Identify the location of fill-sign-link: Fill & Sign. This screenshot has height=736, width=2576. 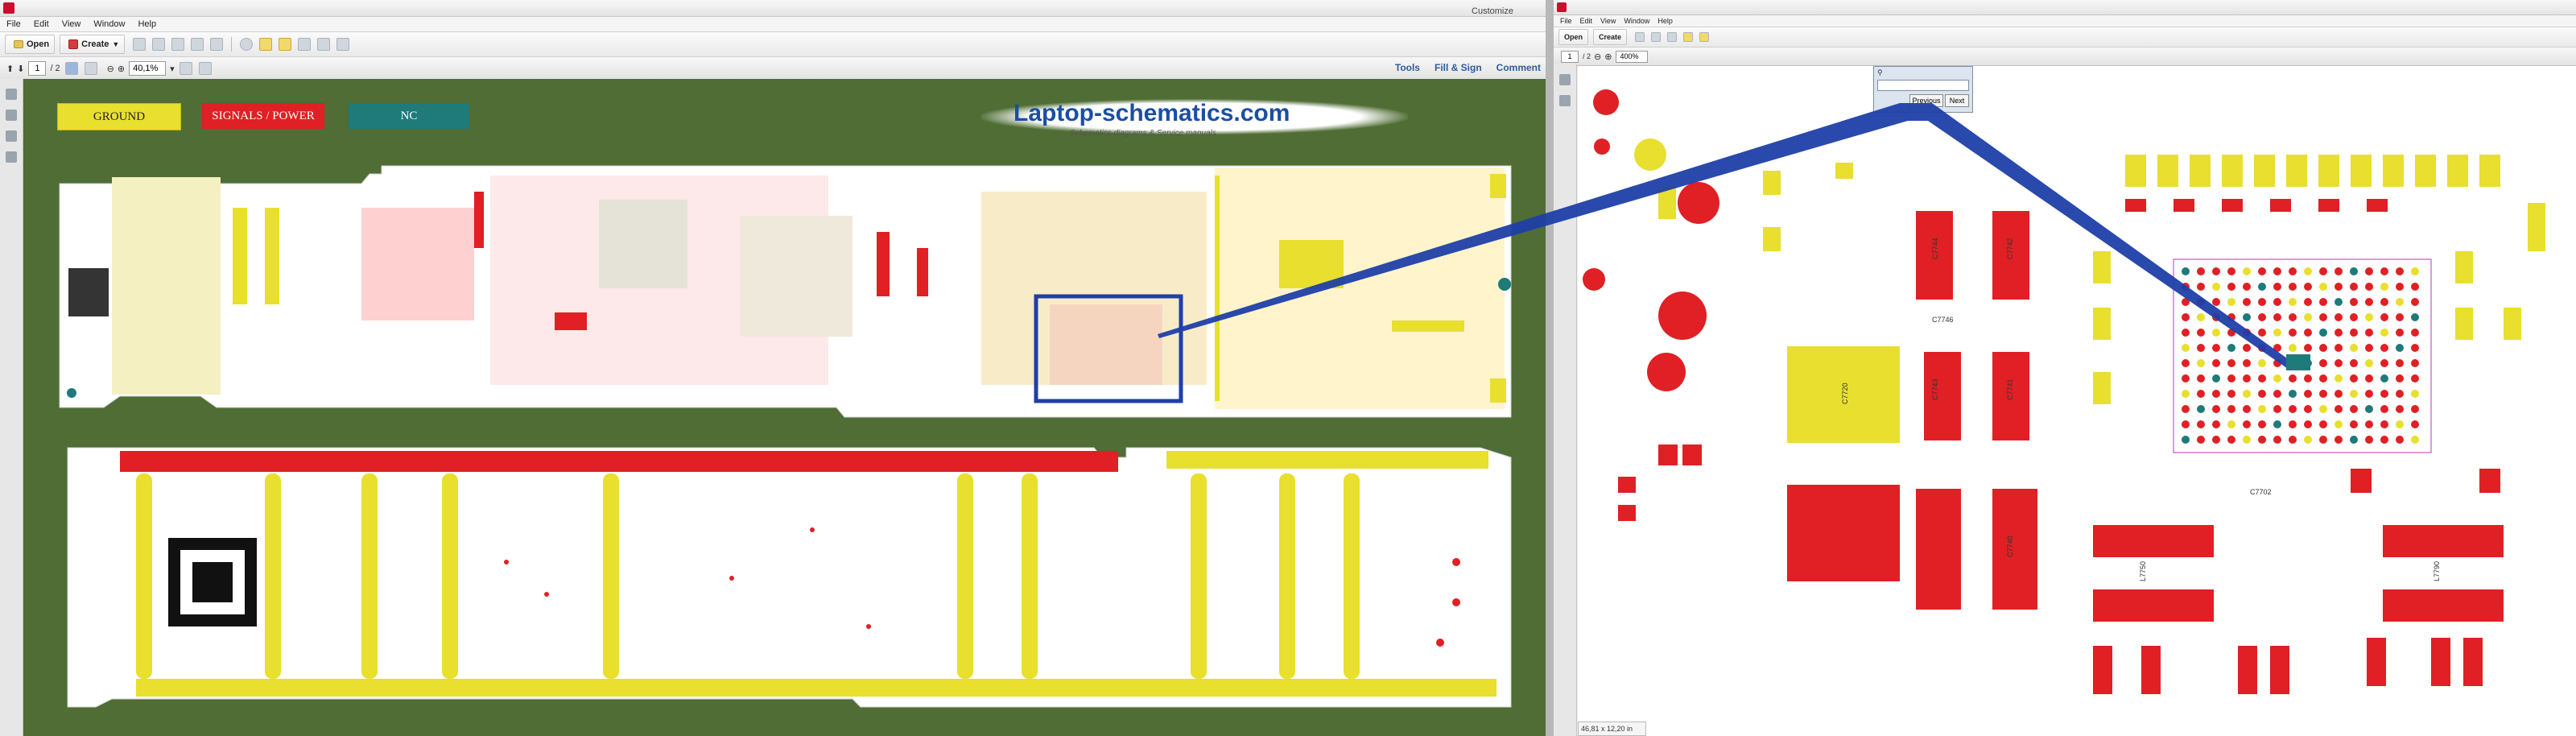
(1458, 67).